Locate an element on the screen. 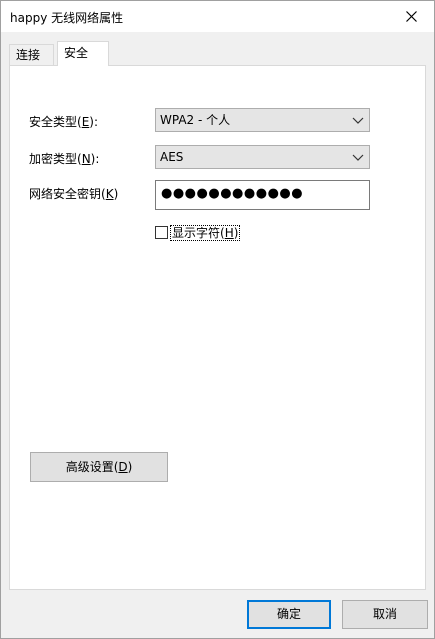 The height and width of the screenshot is (639, 435). tab-security: 安全 is located at coordinates (83, 53).